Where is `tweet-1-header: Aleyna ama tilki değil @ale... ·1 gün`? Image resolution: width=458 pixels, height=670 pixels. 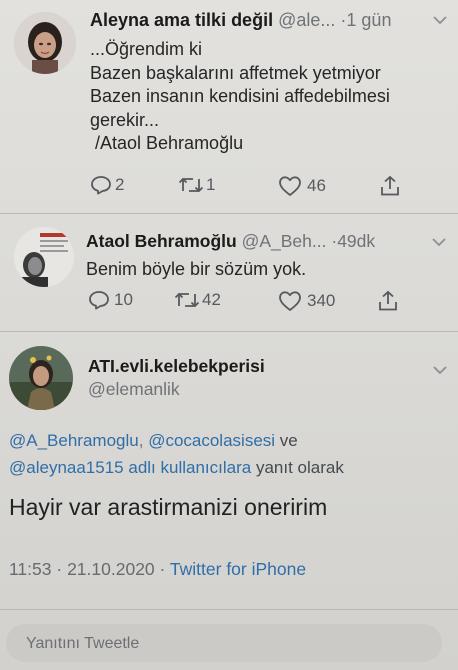 tweet-1-header: Aleyna ama tilki değil @ale... ·1 gün is located at coordinates (260, 22).